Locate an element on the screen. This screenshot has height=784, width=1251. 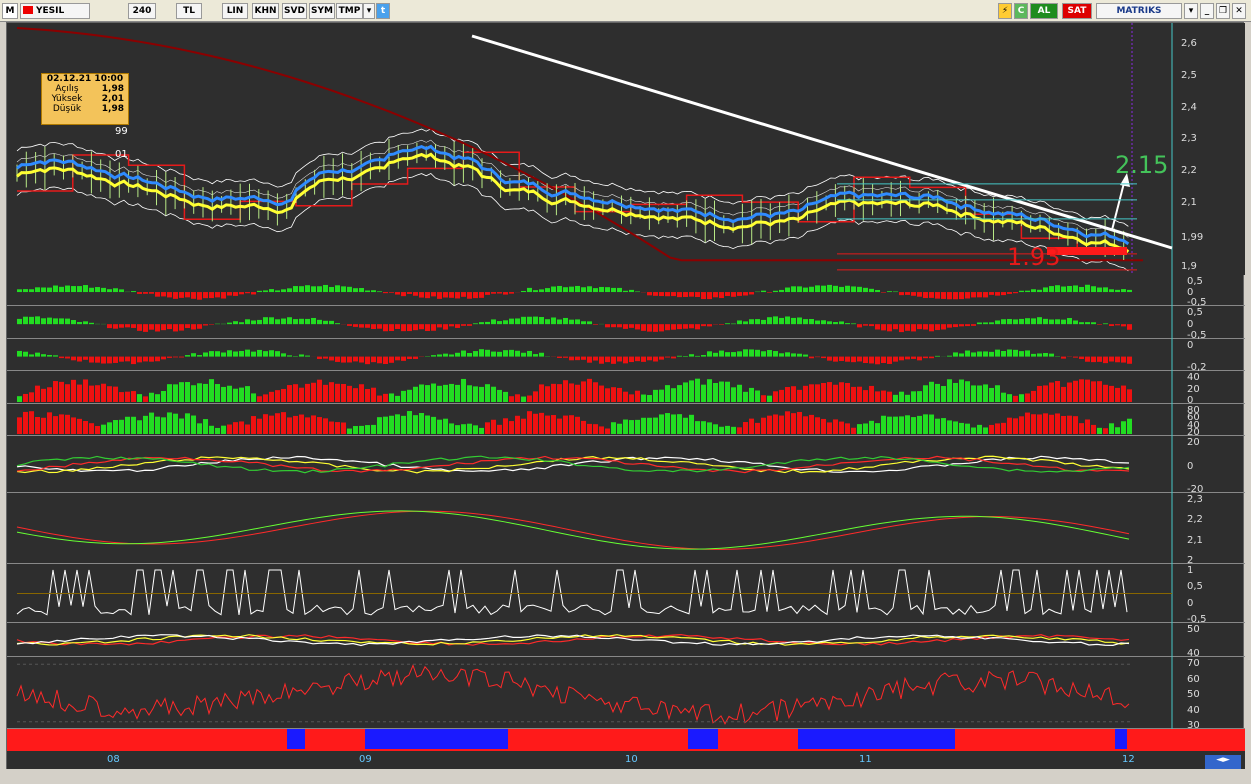
scroll-arrows-icon: ◄► is located at coordinates (1223, 762).